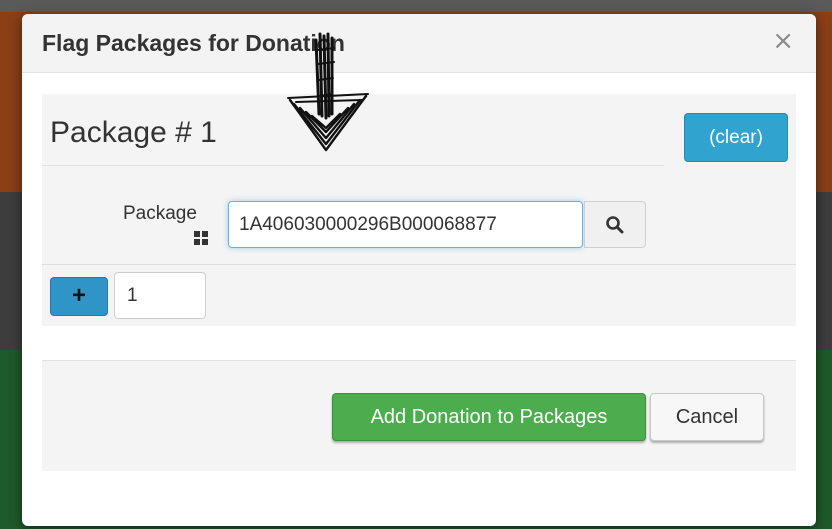  I want to click on package-count-input, so click(160, 295).